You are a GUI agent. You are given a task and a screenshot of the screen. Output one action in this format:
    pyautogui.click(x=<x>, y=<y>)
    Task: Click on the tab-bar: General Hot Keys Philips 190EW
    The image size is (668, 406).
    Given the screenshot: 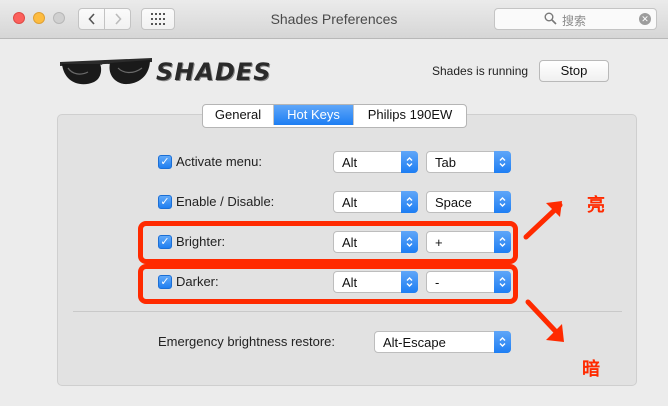 What is the action you would take?
    pyautogui.click(x=334, y=116)
    